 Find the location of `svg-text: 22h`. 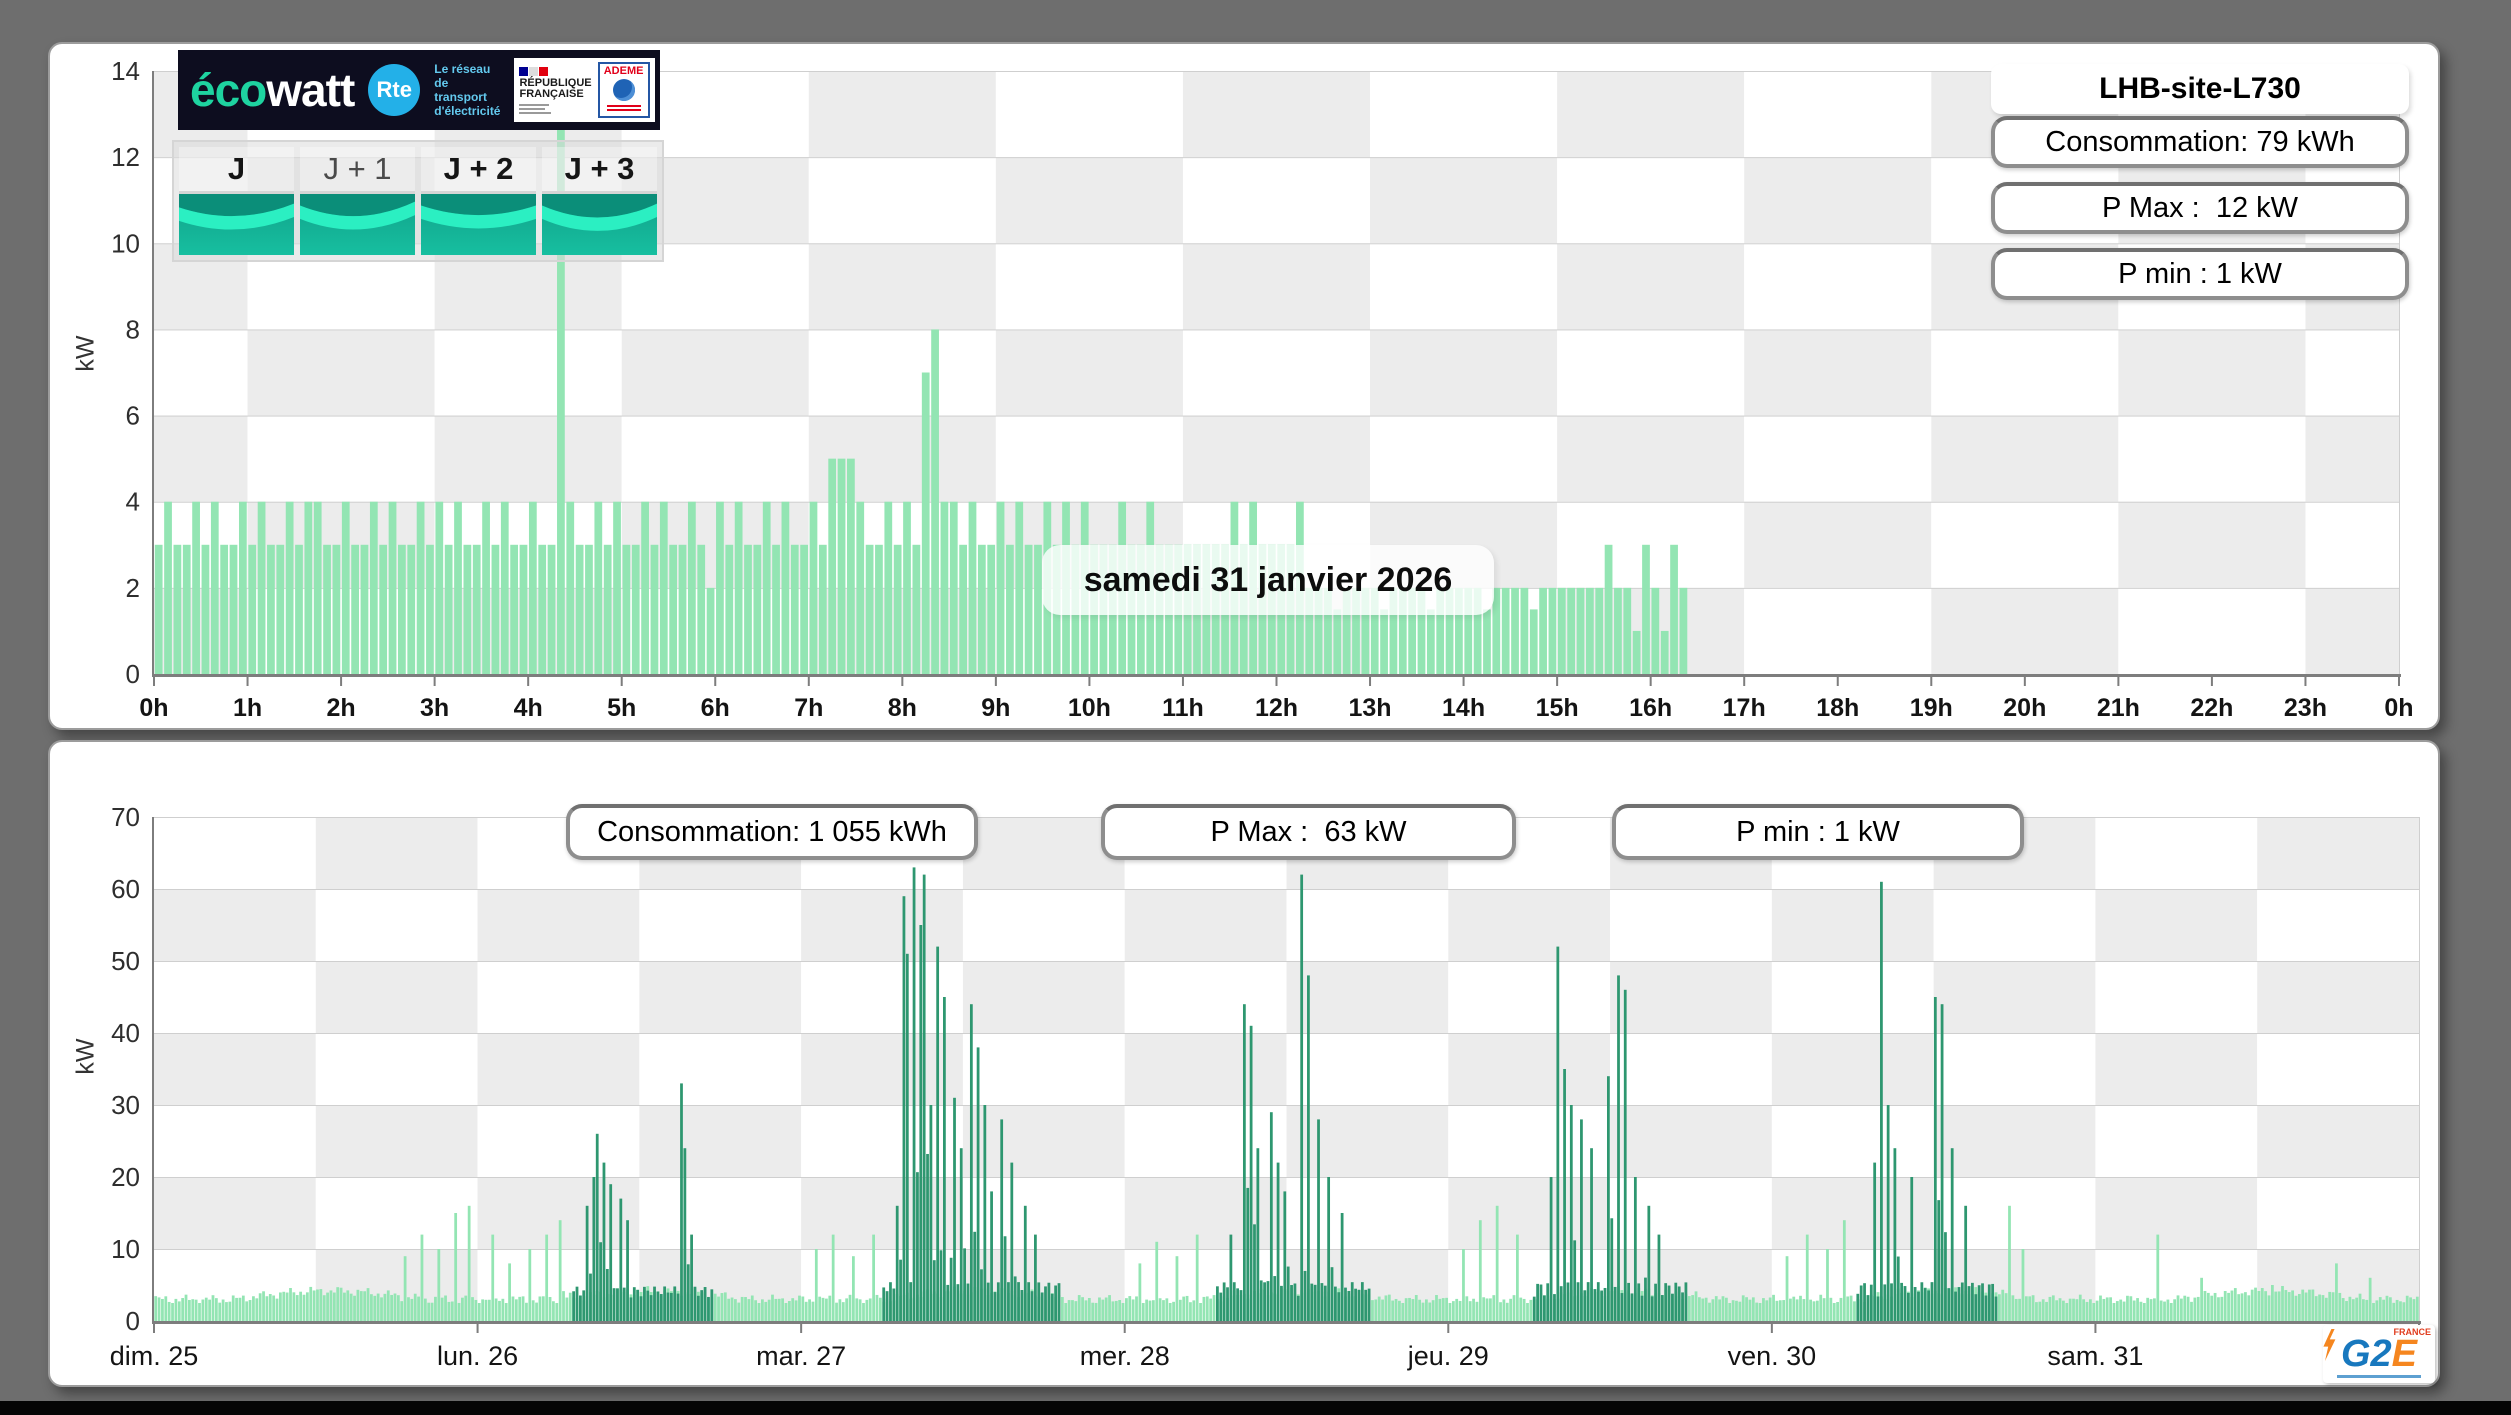

svg-text: 22h is located at coordinates (2211, 708).